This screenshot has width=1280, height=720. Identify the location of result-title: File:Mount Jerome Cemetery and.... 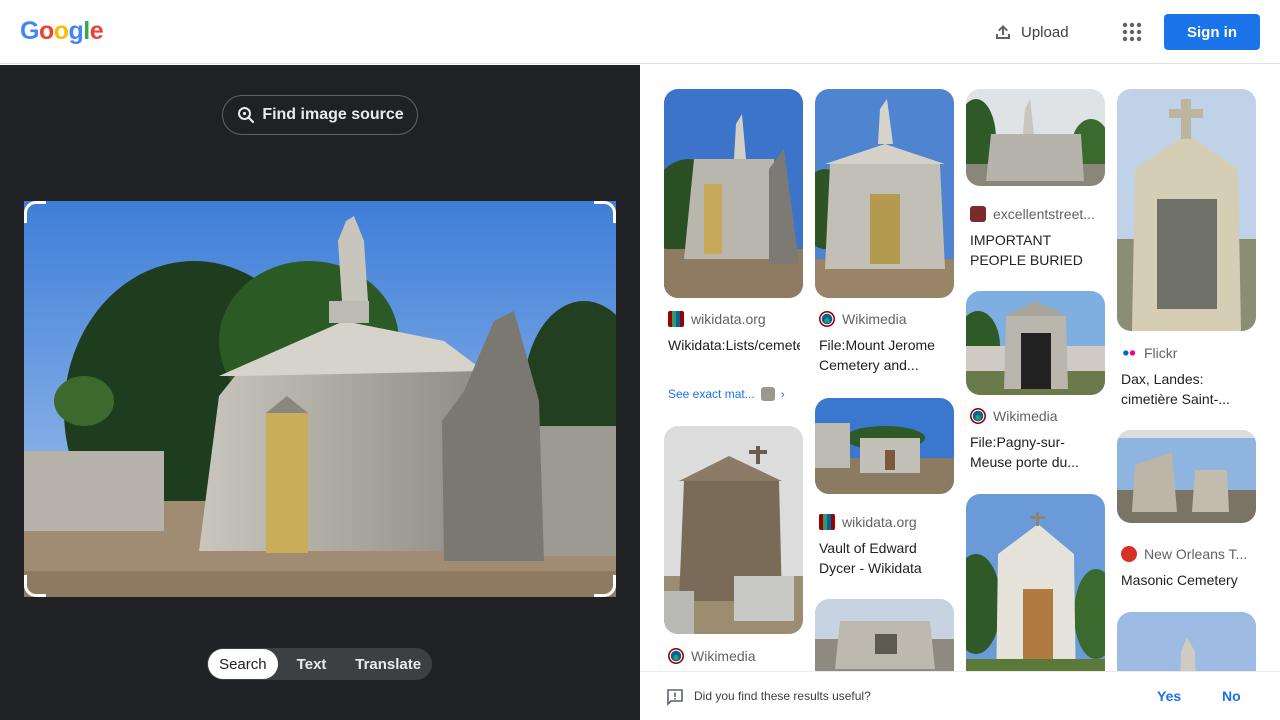
(885, 355).